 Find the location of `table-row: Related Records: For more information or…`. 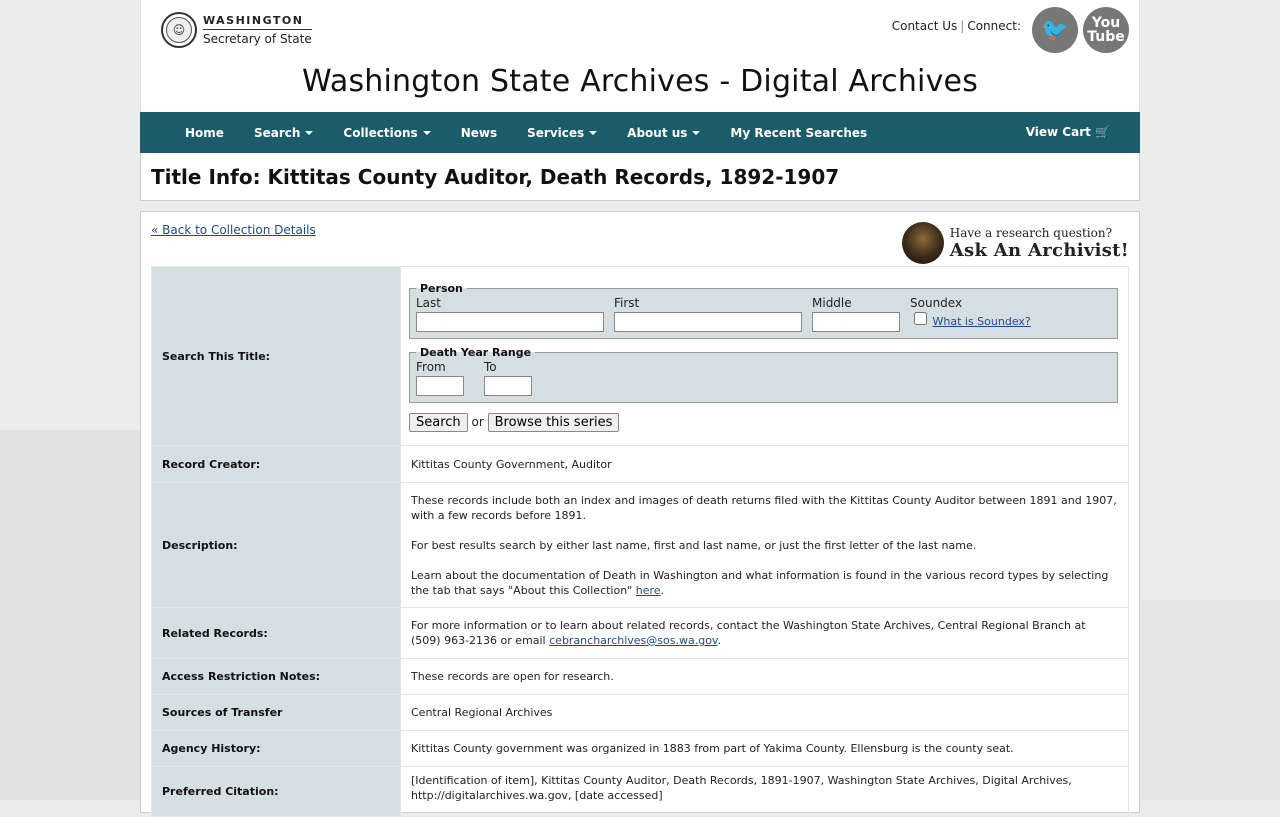

table-row: Related Records: For more information or… is located at coordinates (640, 633).